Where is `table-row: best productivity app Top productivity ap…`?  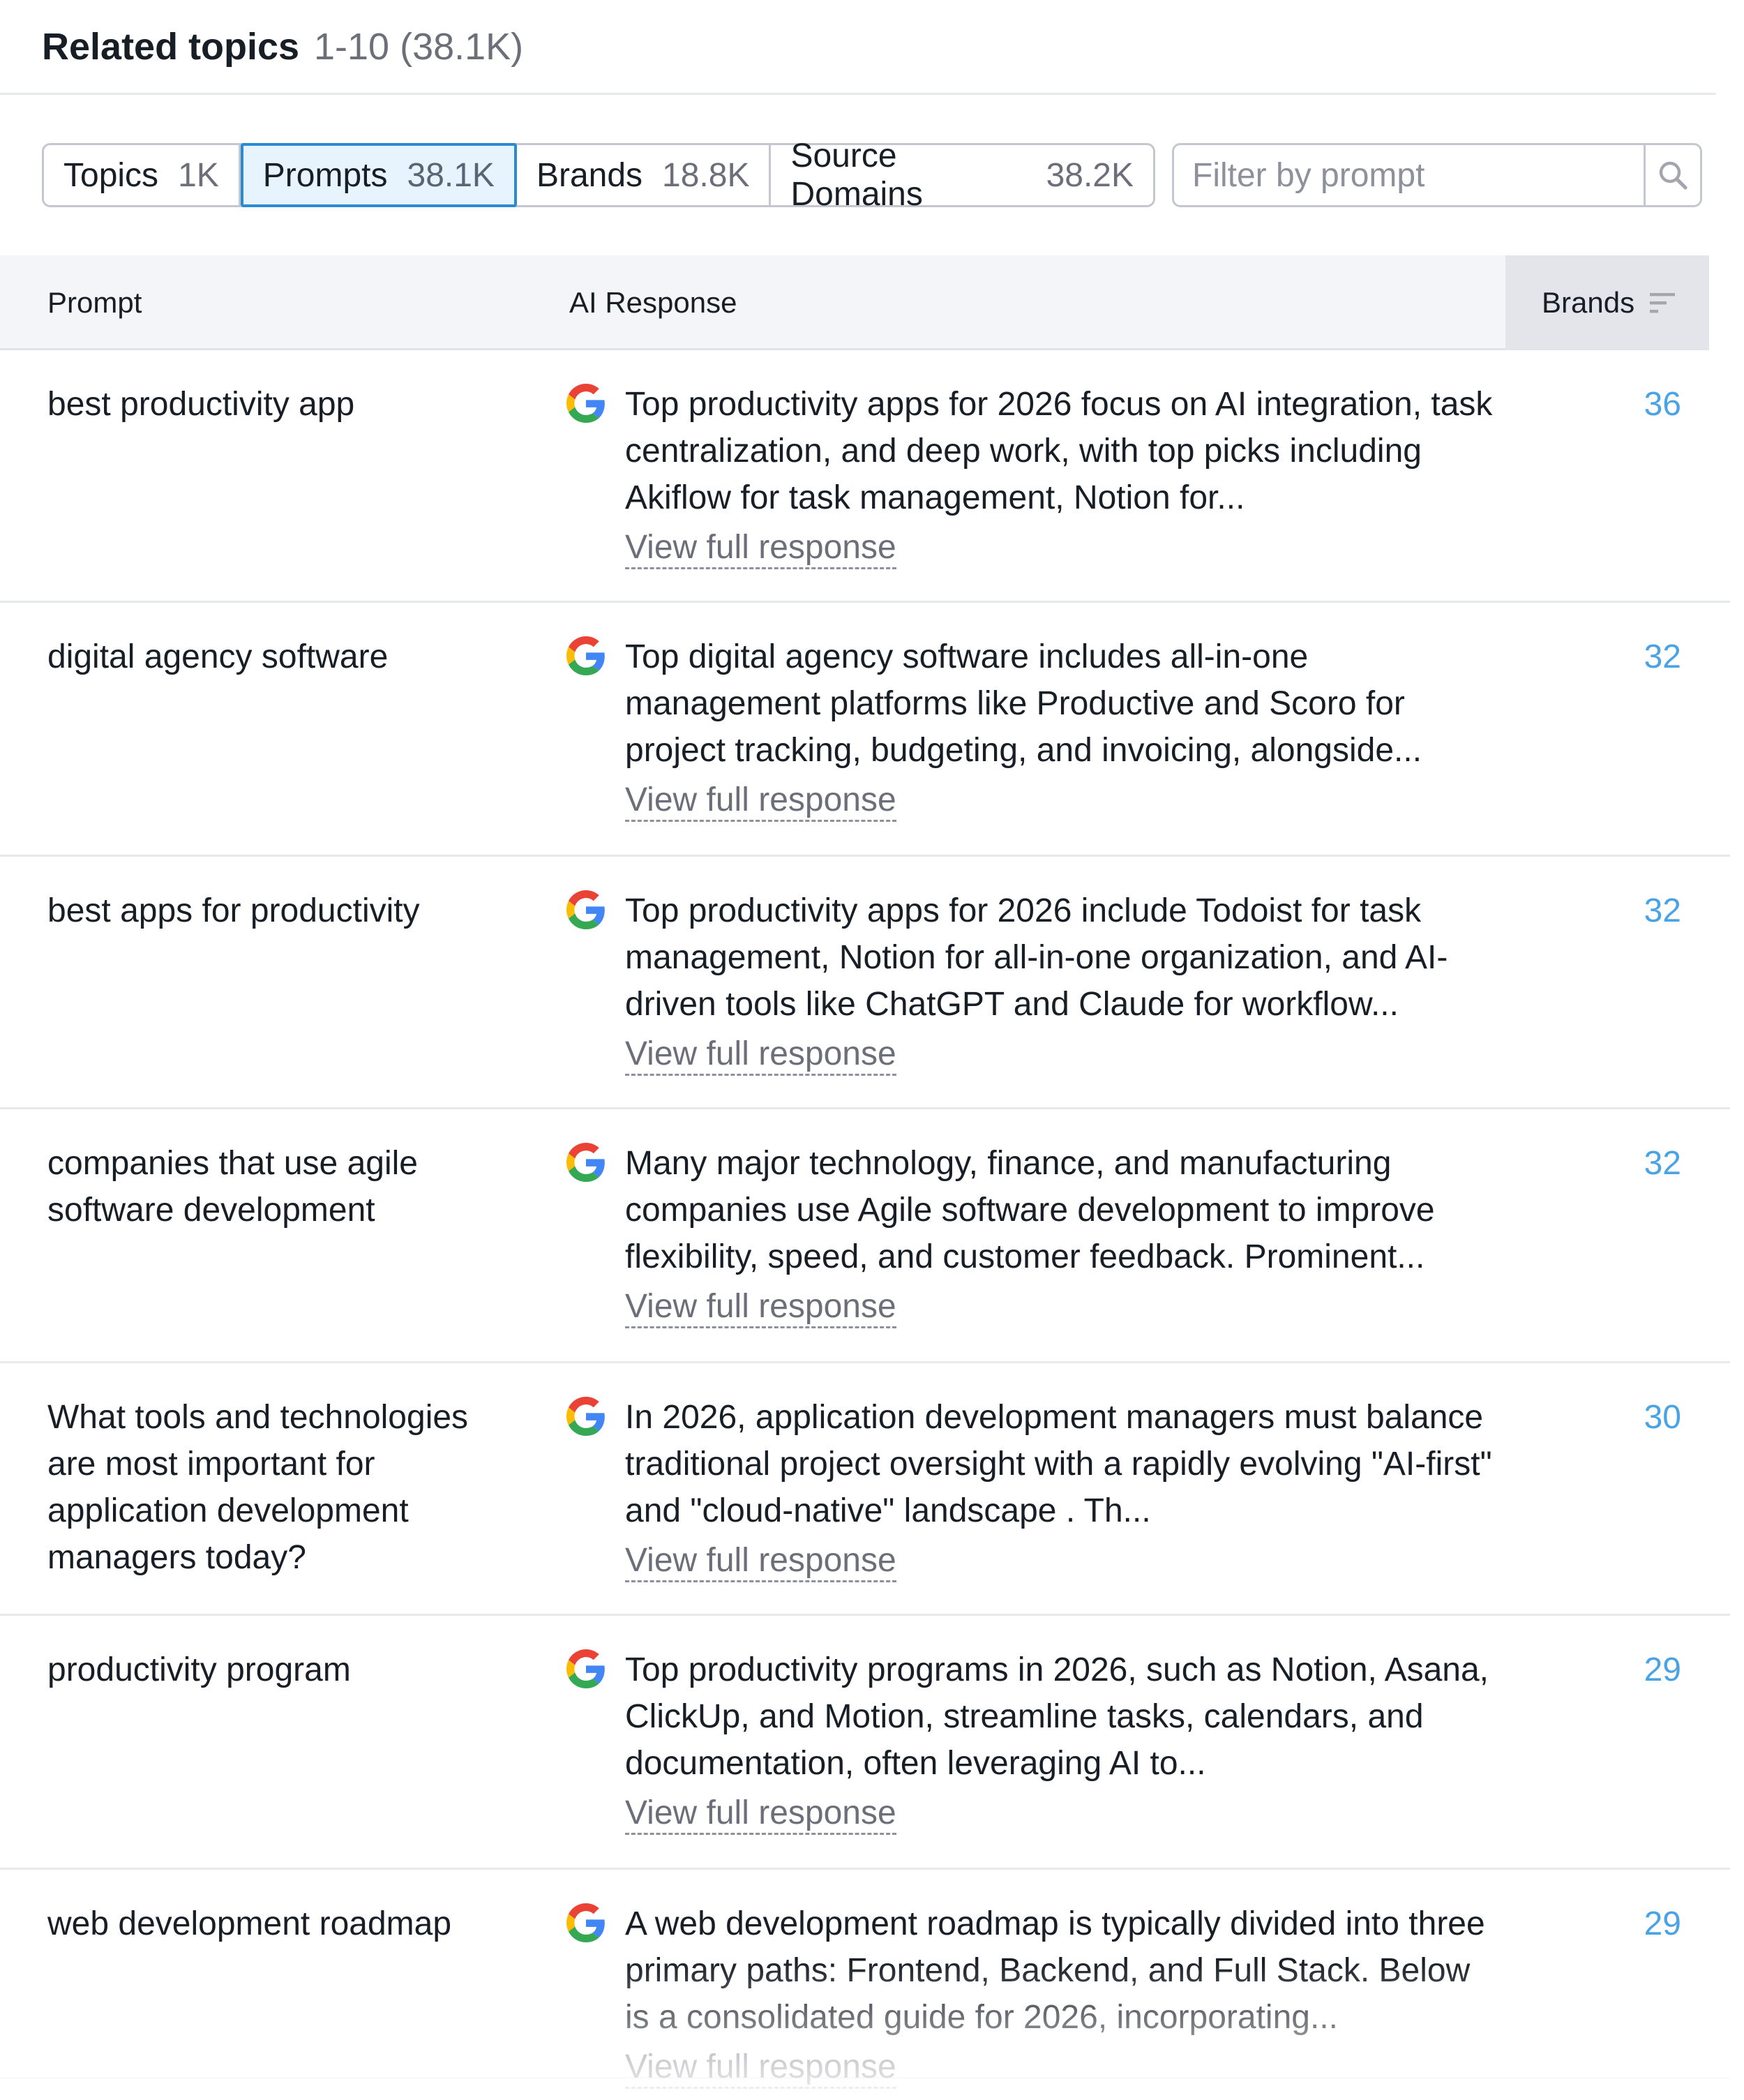 table-row: best productivity app Top productivity ap… is located at coordinates (865, 476).